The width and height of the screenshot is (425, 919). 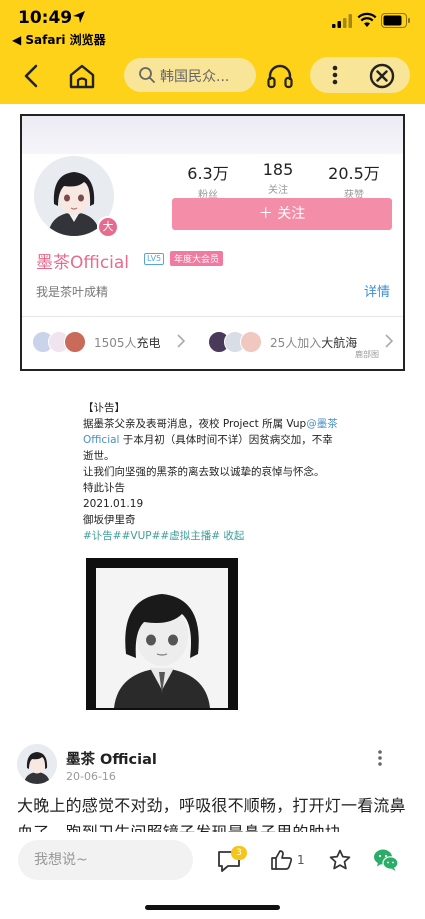 I want to click on location-arrow-icon, so click(x=79, y=17).